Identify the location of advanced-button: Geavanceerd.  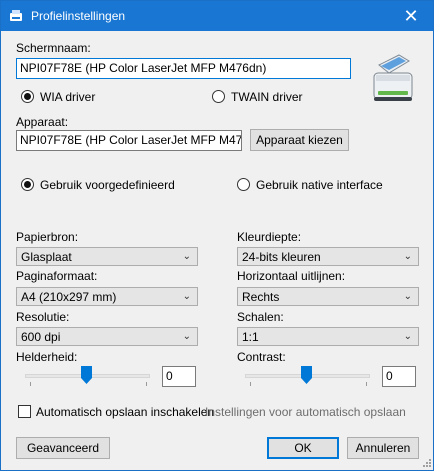
(63, 448).